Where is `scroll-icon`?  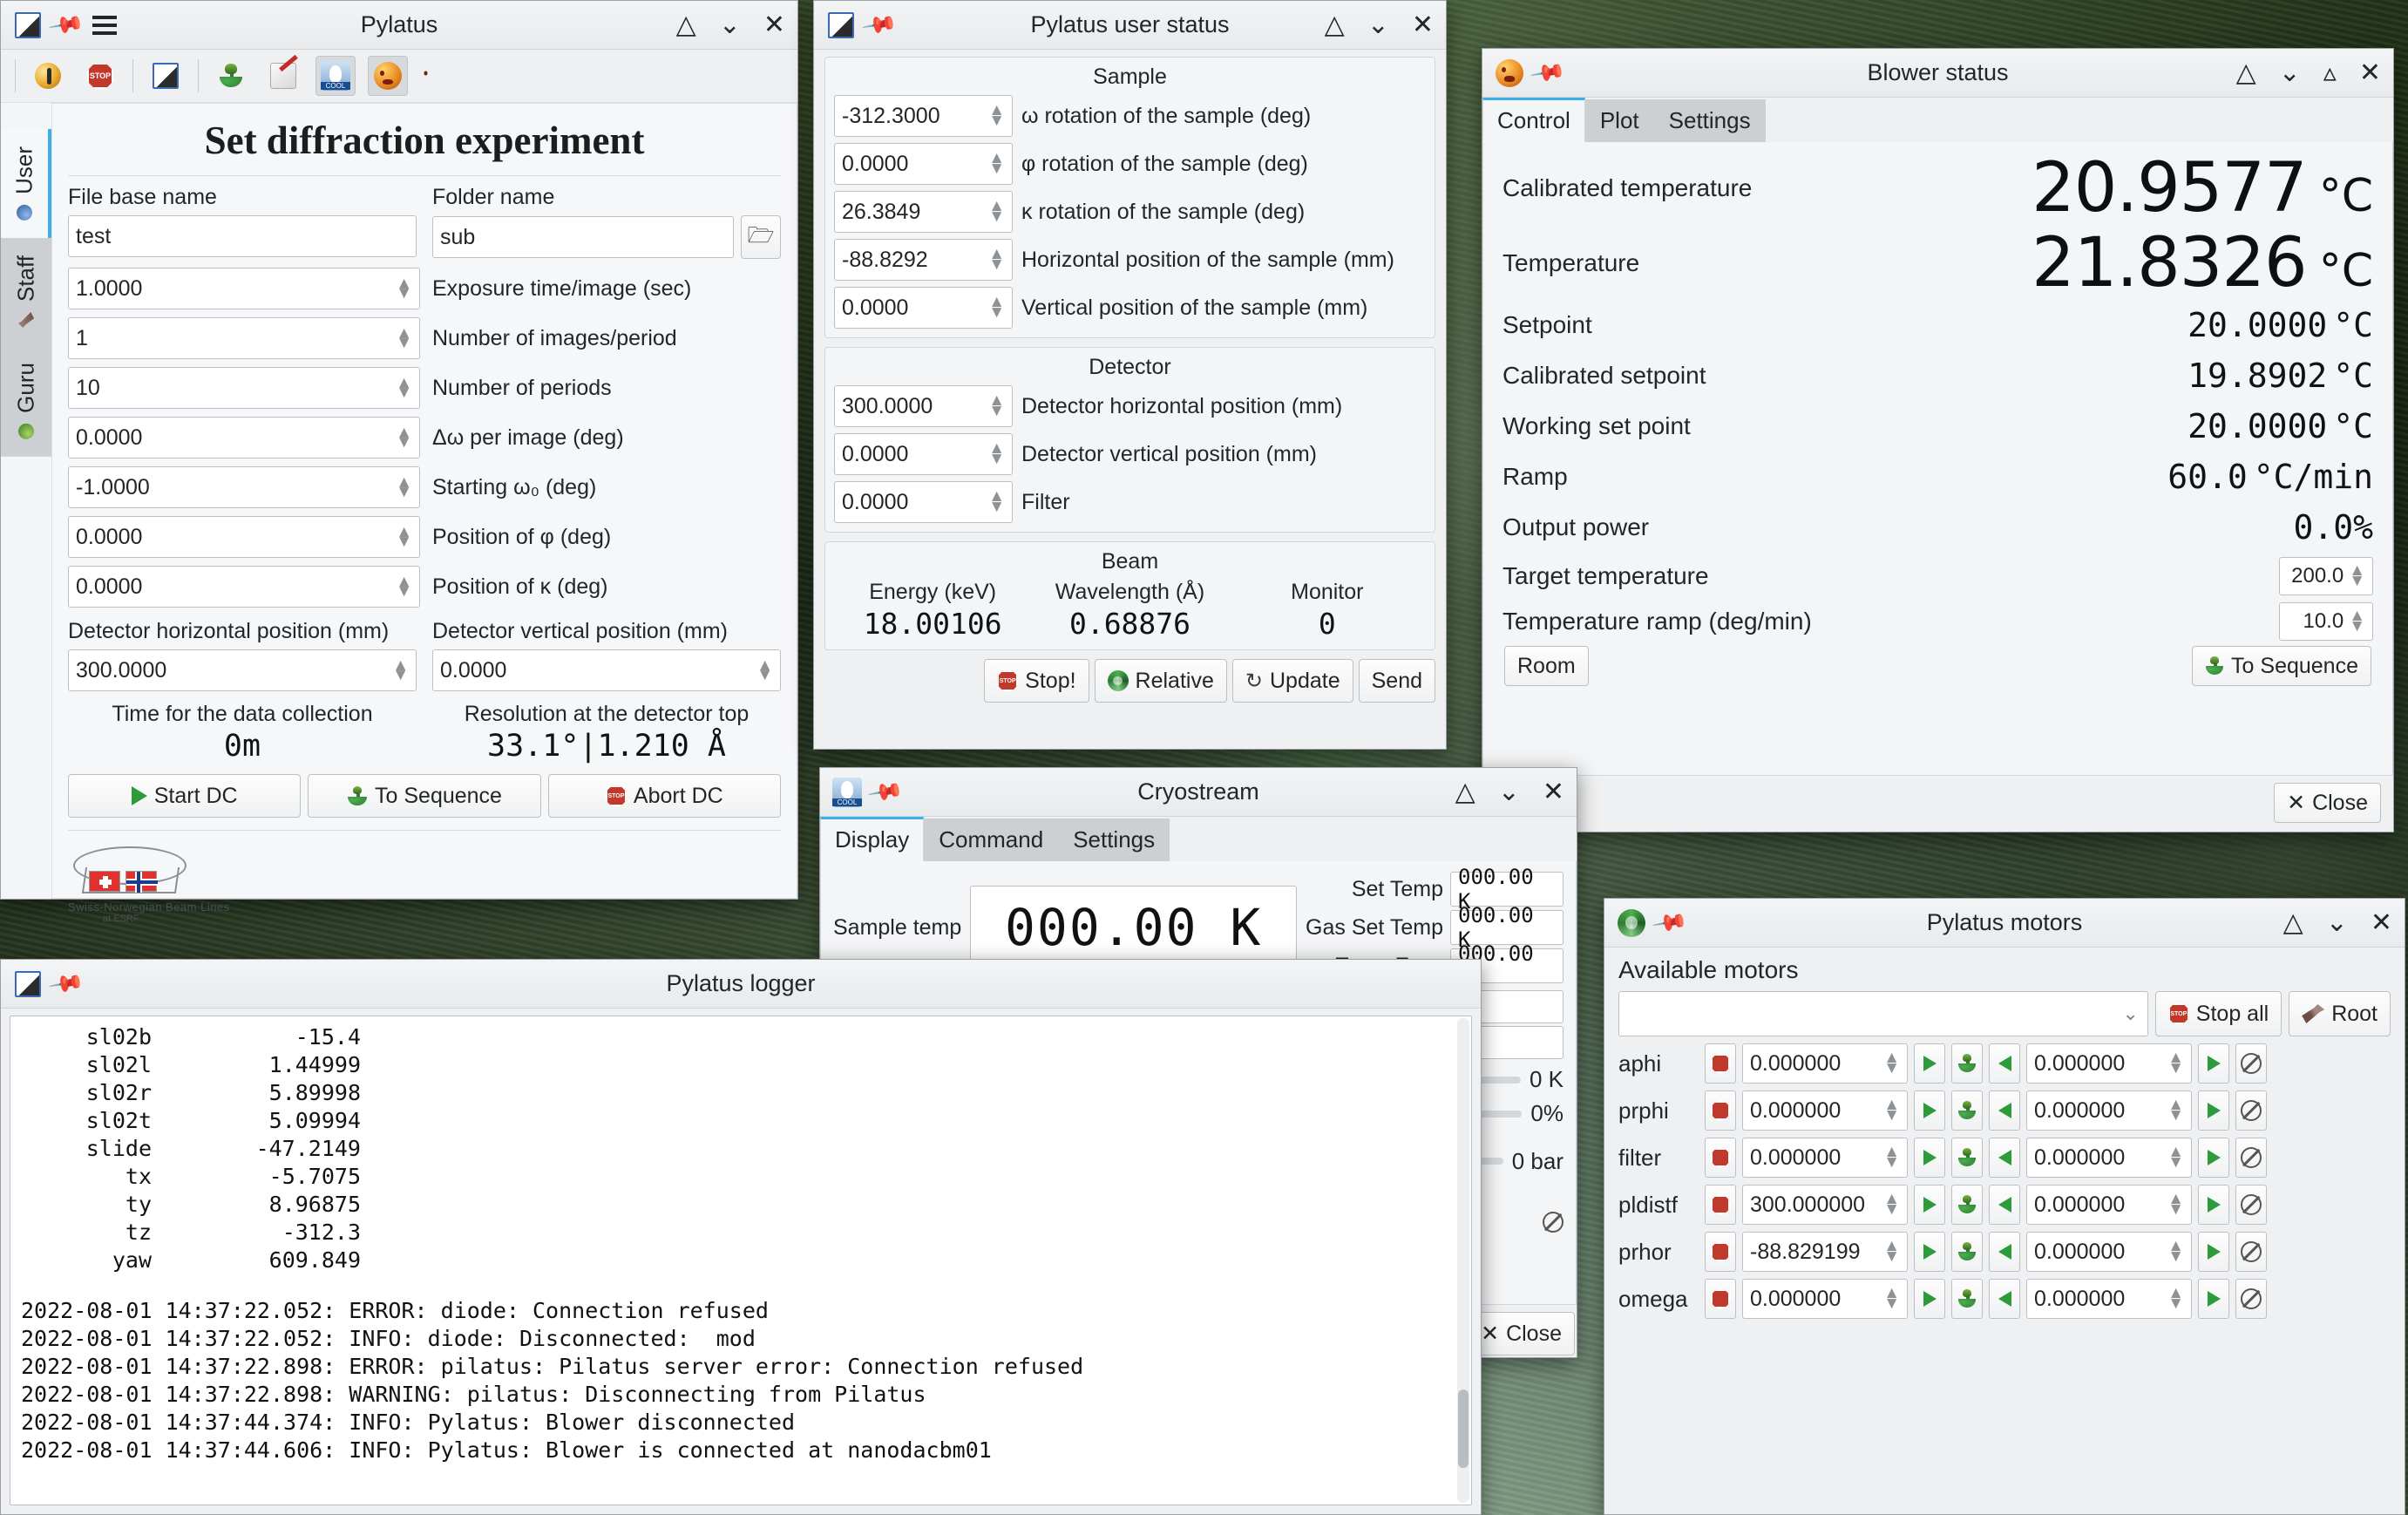 scroll-icon is located at coordinates (283, 76).